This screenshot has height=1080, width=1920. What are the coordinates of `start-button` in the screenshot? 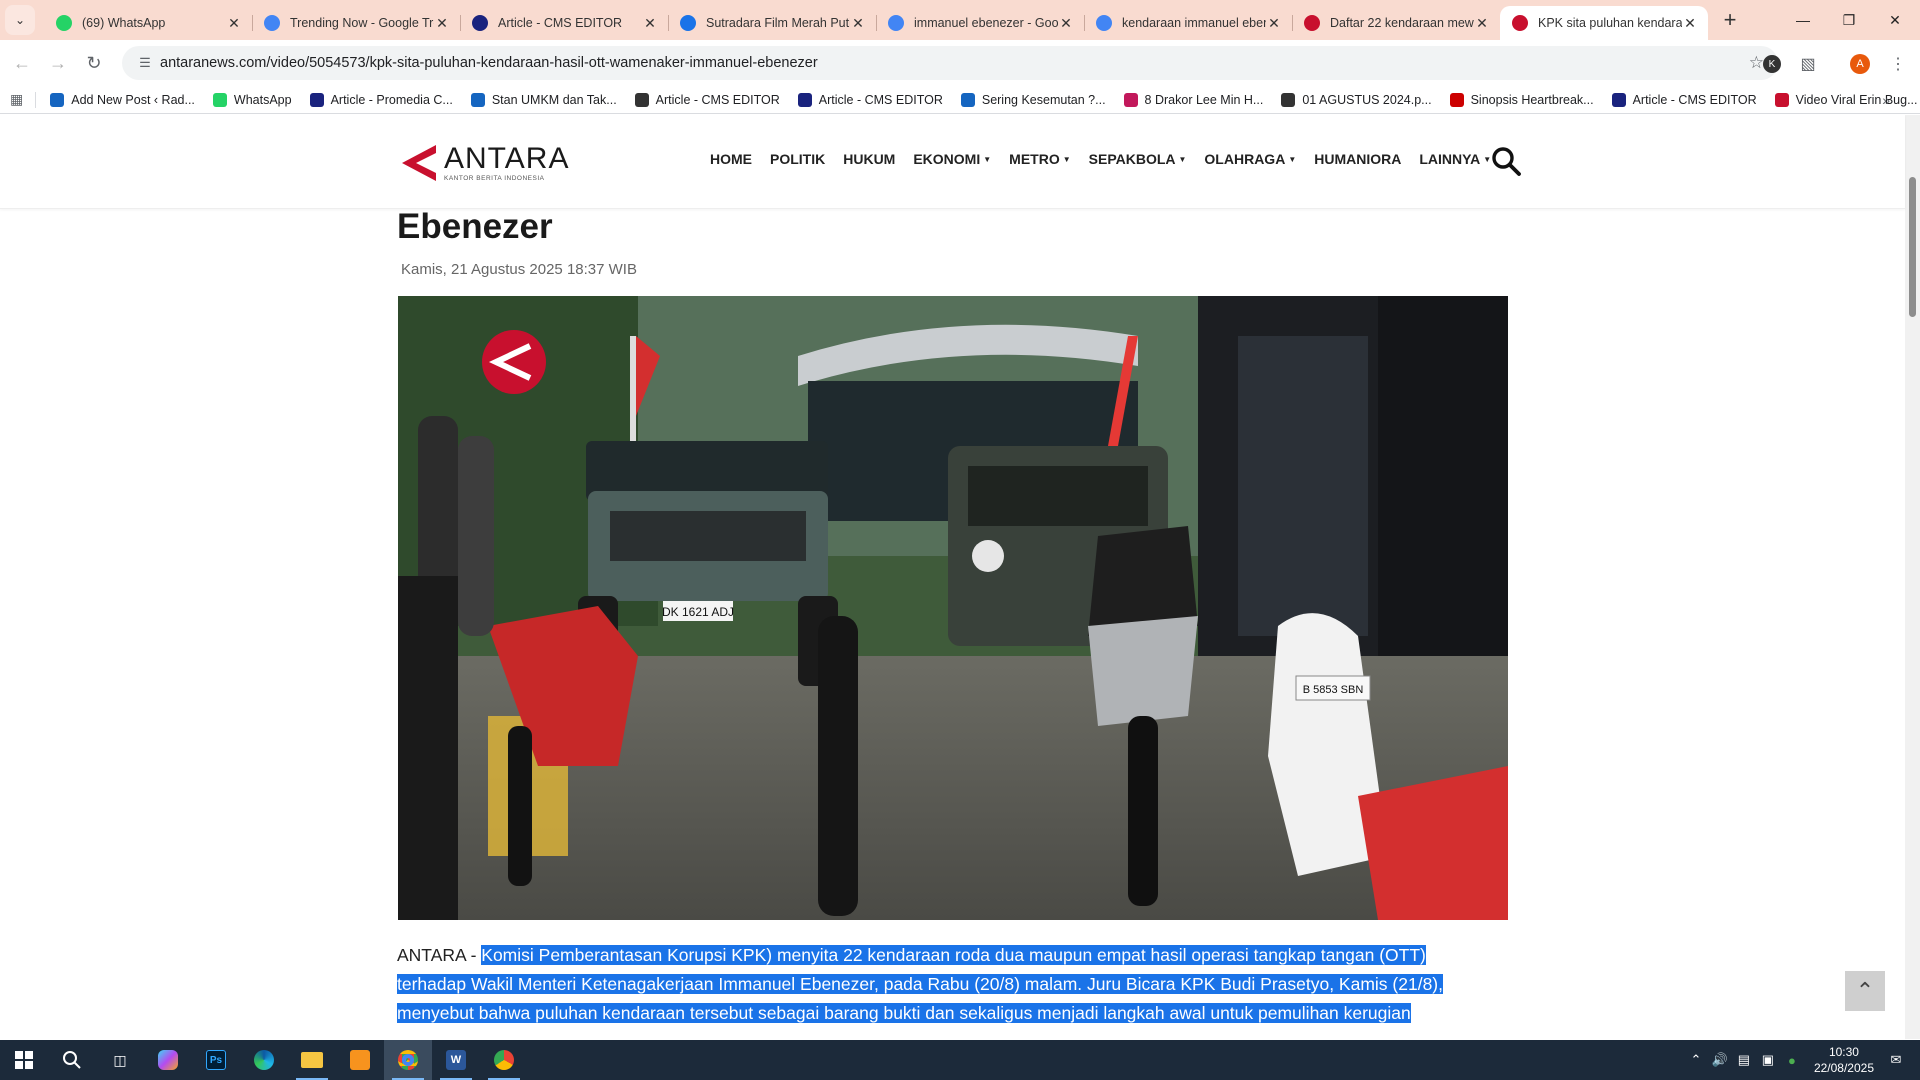 It's located at (24, 1060).